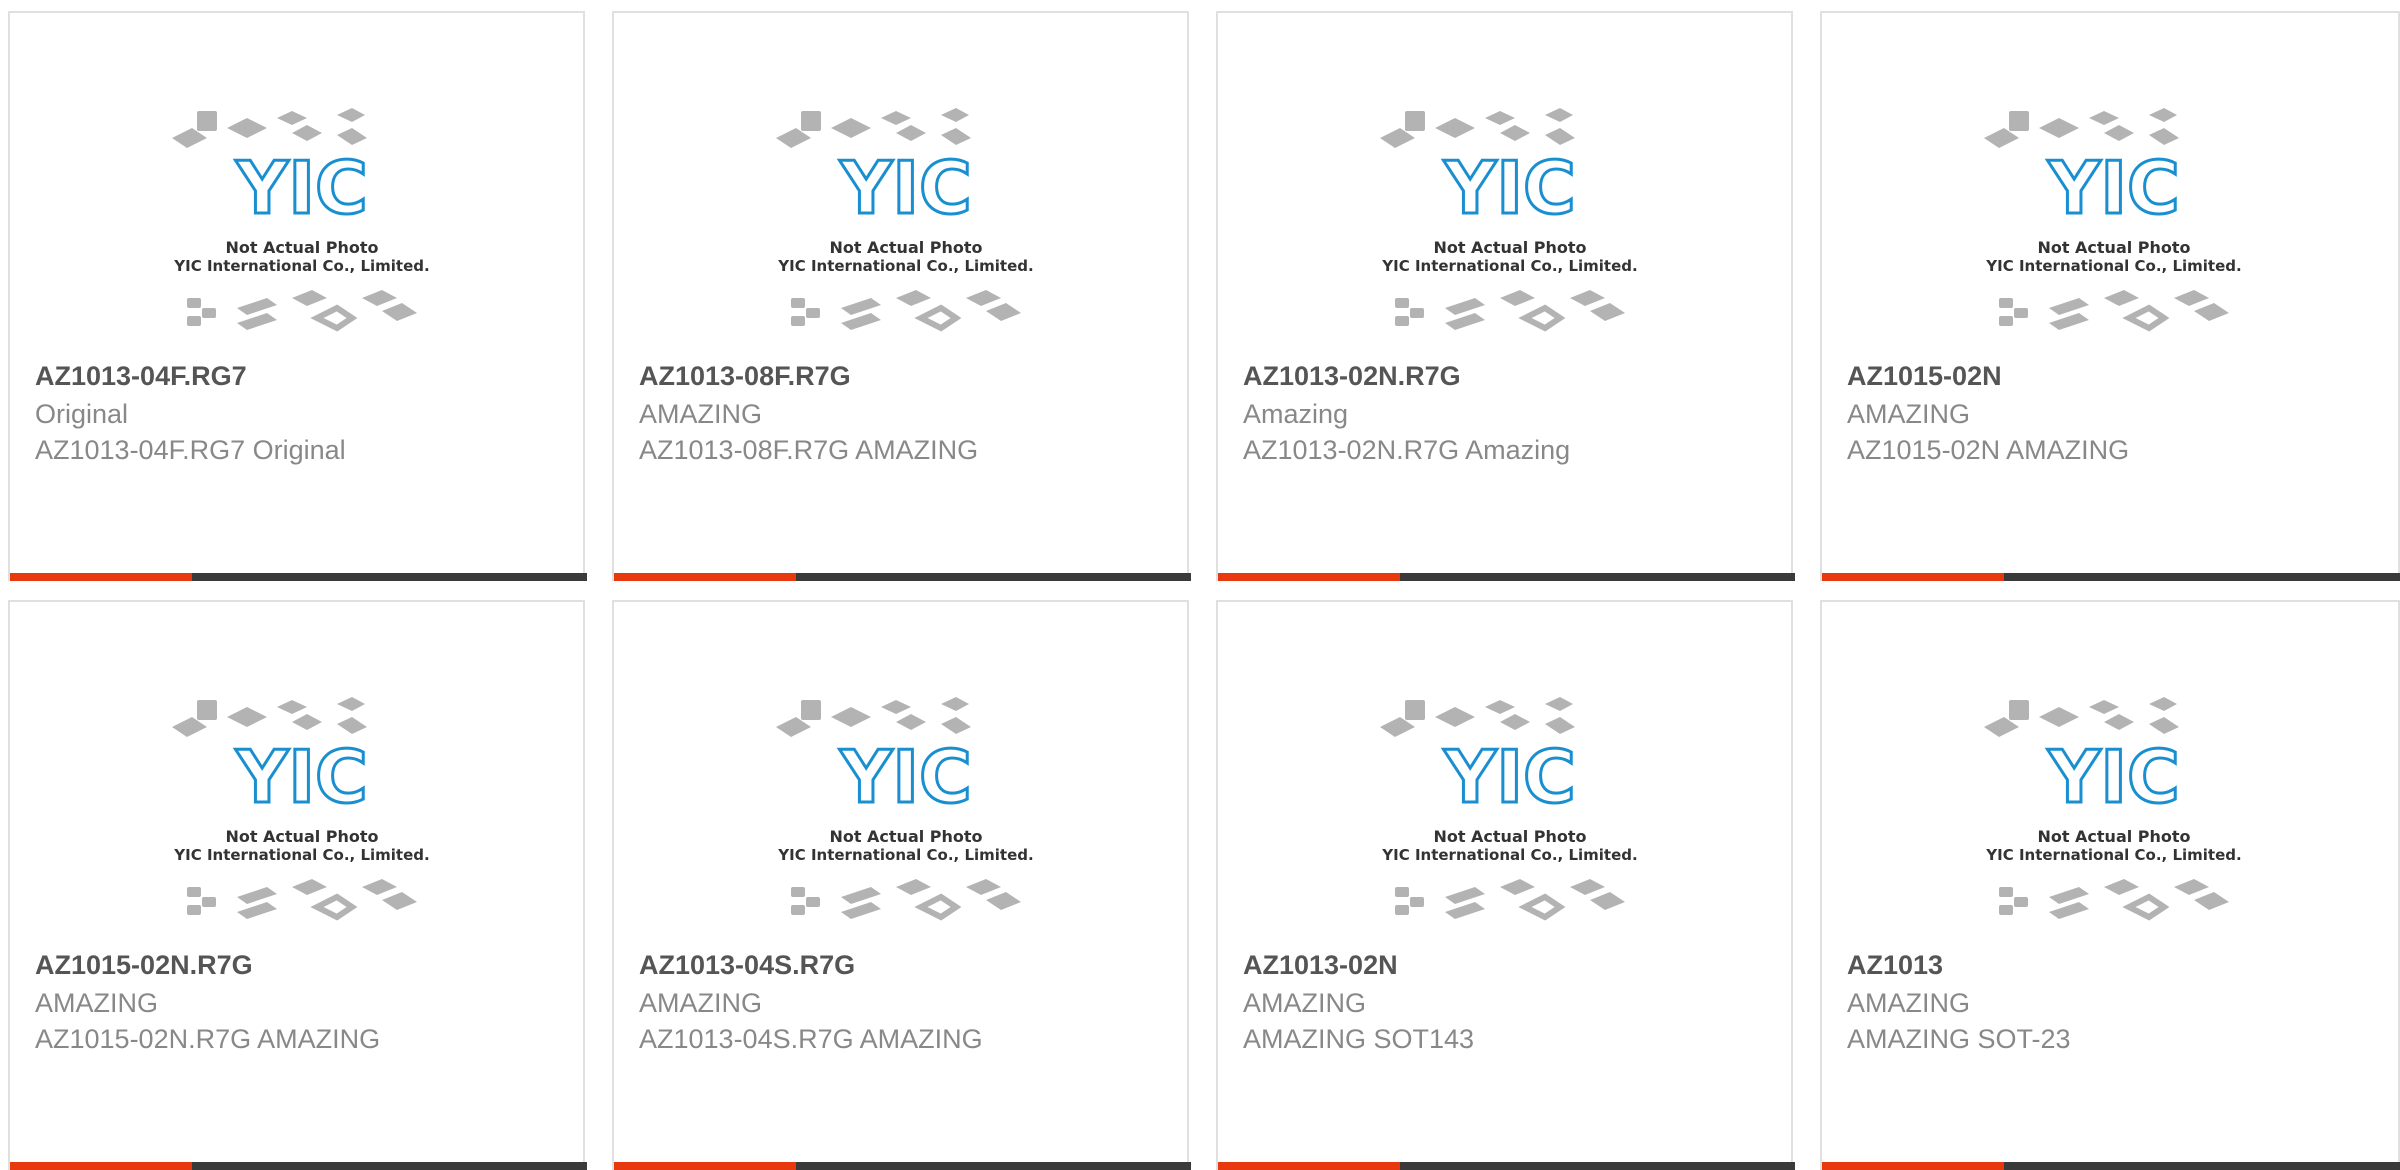 The width and height of the screenshot is (2400, 1170). I want to click on product-description: AZ1013-04S.R7G AMAZING, so click(811, 1039).